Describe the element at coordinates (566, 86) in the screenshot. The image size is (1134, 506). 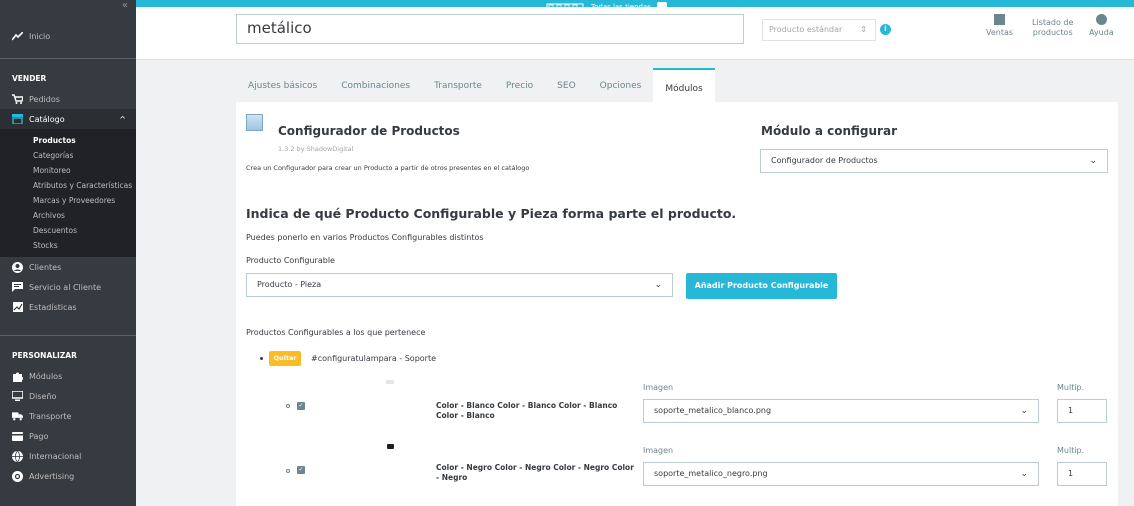
I see `tab-seo: SEO` at that location.